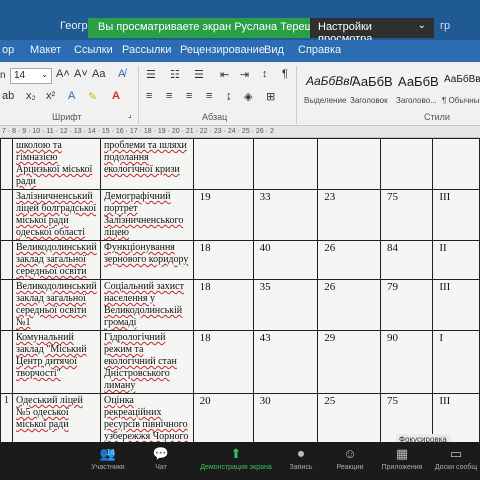 Image resolution: width=480 pixels, height=480 pixels. Describe the element at coordinates (149, 96) in the screenshot. I see `align-left-icon: ≡` at that location.